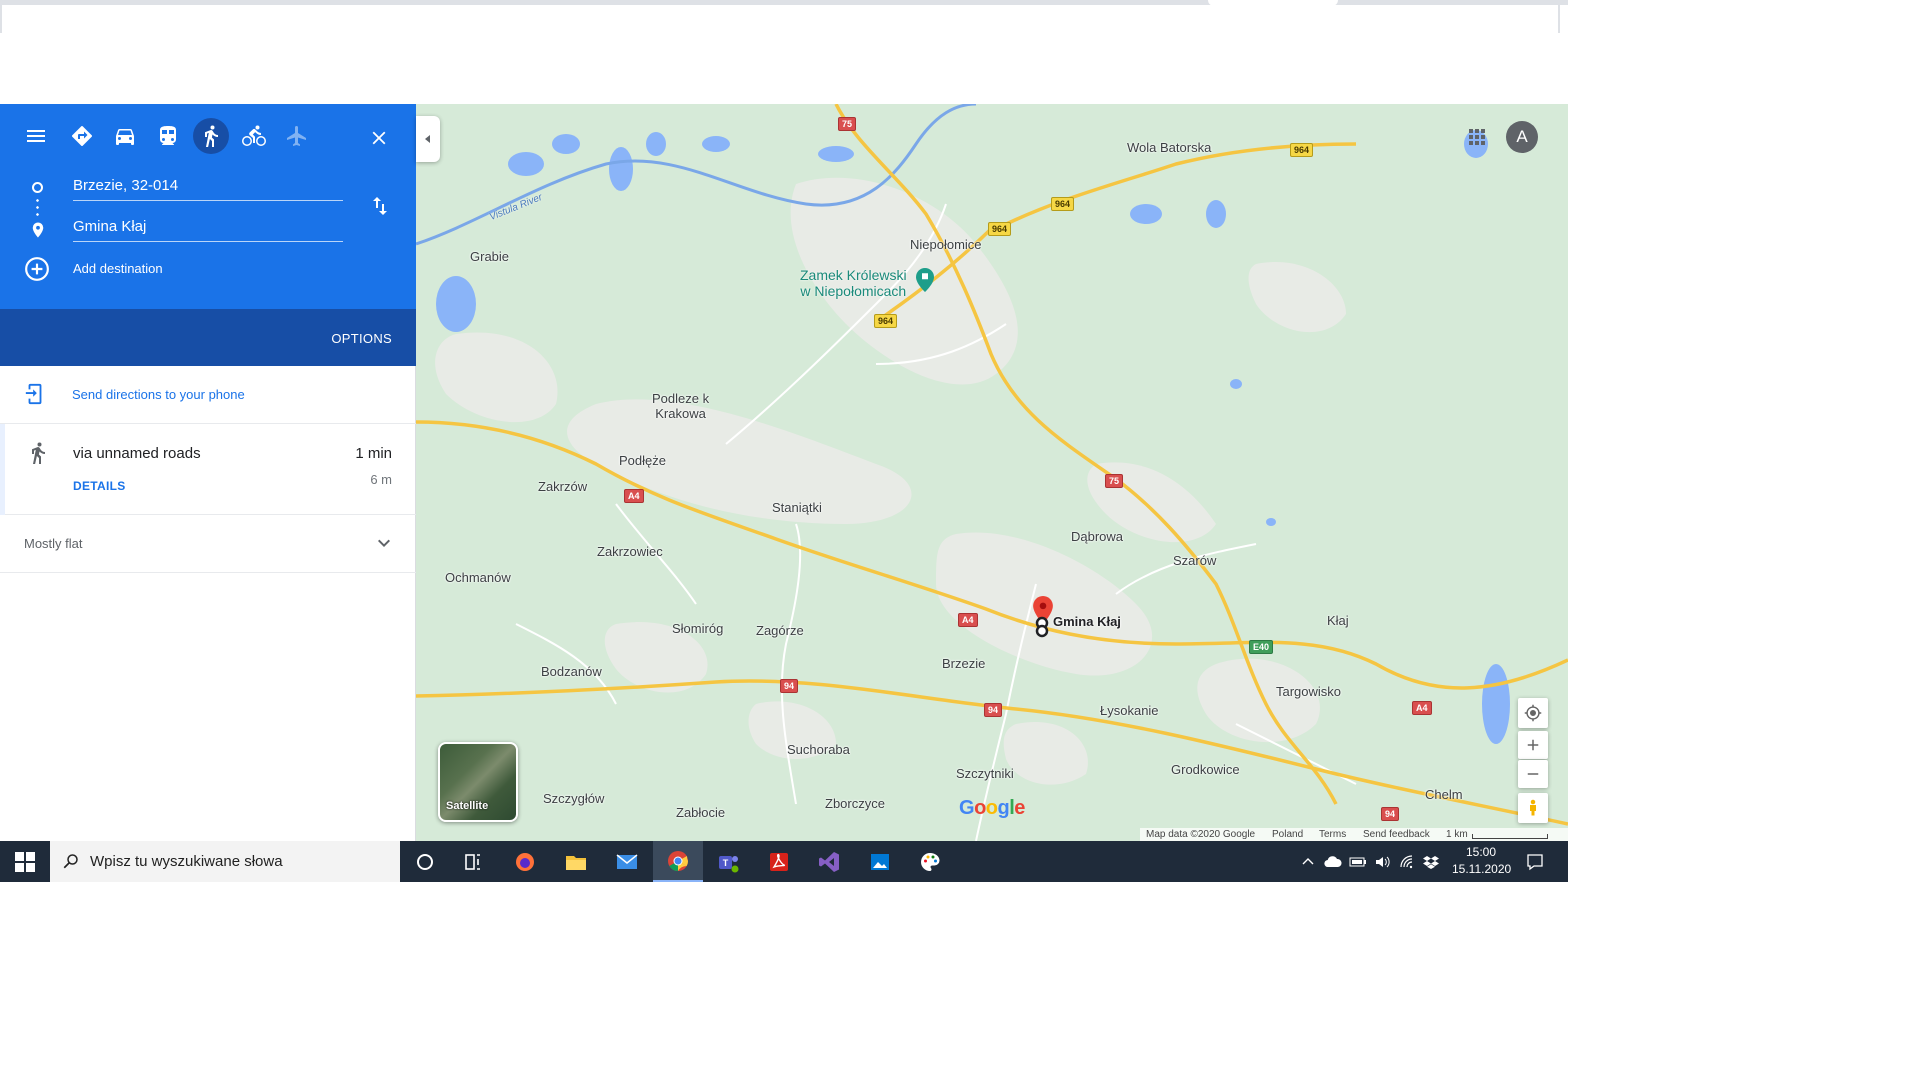 This screenshot has height=1080, width=1920. What do you see at coordinates (880, 861) in the screenshot?
I see `photos-taskbar-button` at bounding box center [880, 861].